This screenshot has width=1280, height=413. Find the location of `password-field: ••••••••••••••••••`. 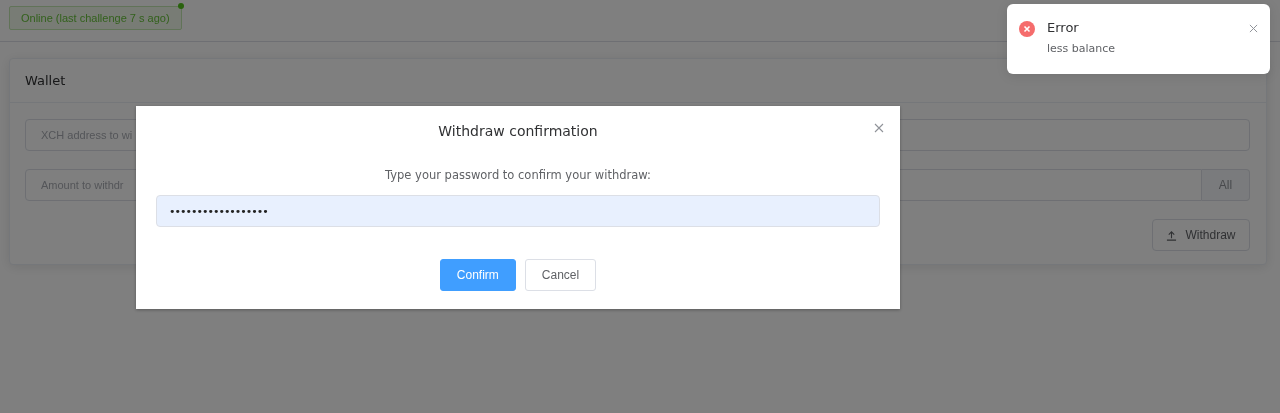

password-field: •••••••••••••••••• is located at coordinates (518, 211).